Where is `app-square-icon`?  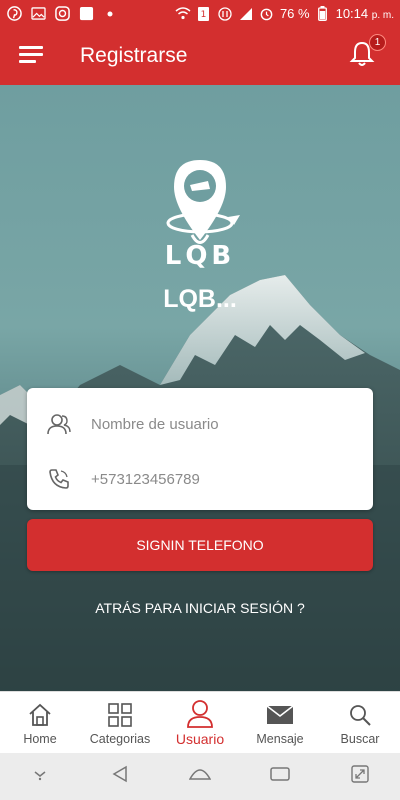
app-square-icon is located at coordinates (86, 14).